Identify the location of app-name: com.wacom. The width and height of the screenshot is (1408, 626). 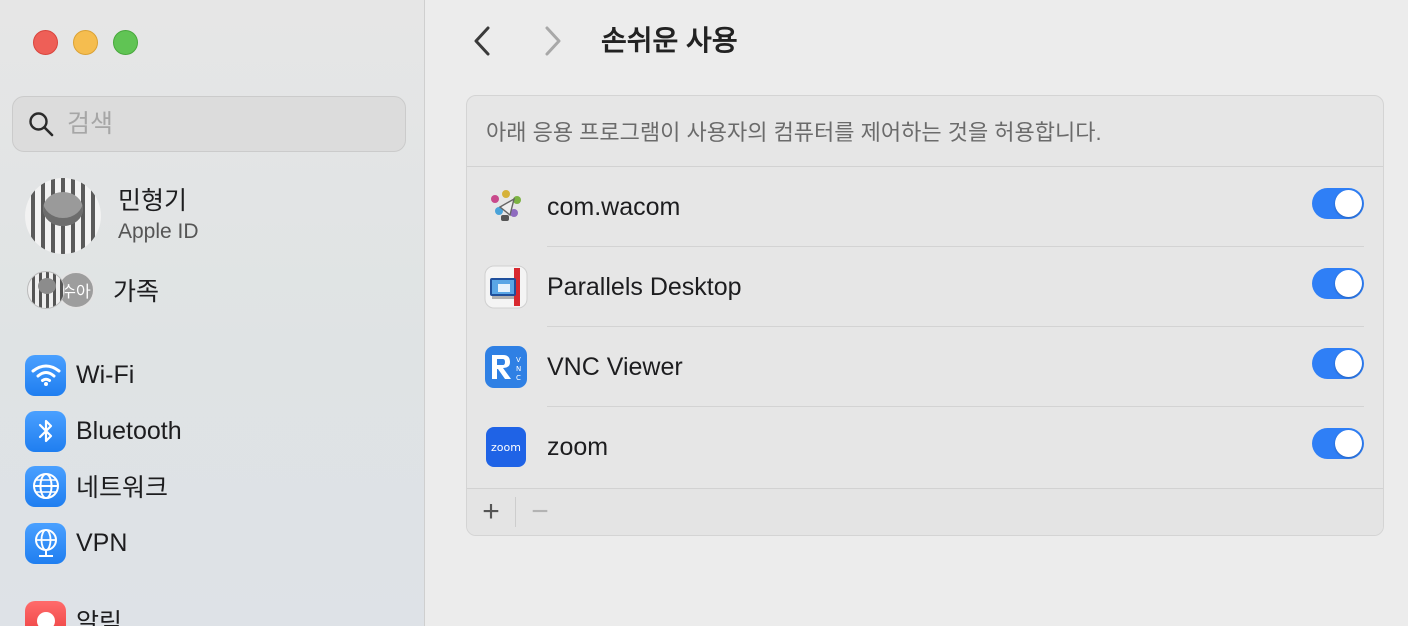
(614, 206).